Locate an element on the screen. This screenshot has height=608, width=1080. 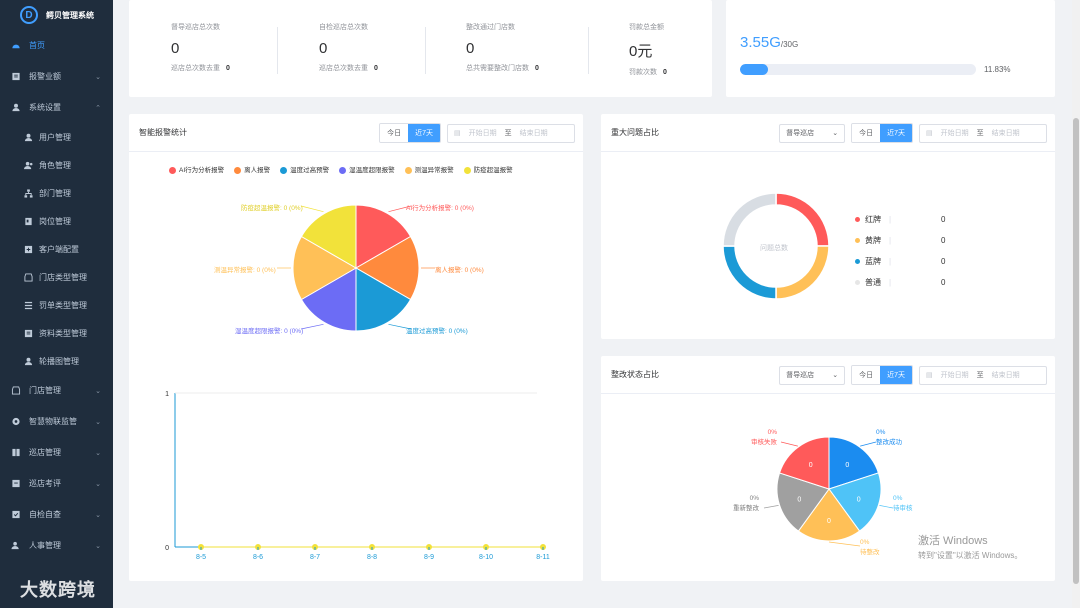
sidebar-item-alarm: 报警业额 ⌄ is located at coordinates (56, 76).